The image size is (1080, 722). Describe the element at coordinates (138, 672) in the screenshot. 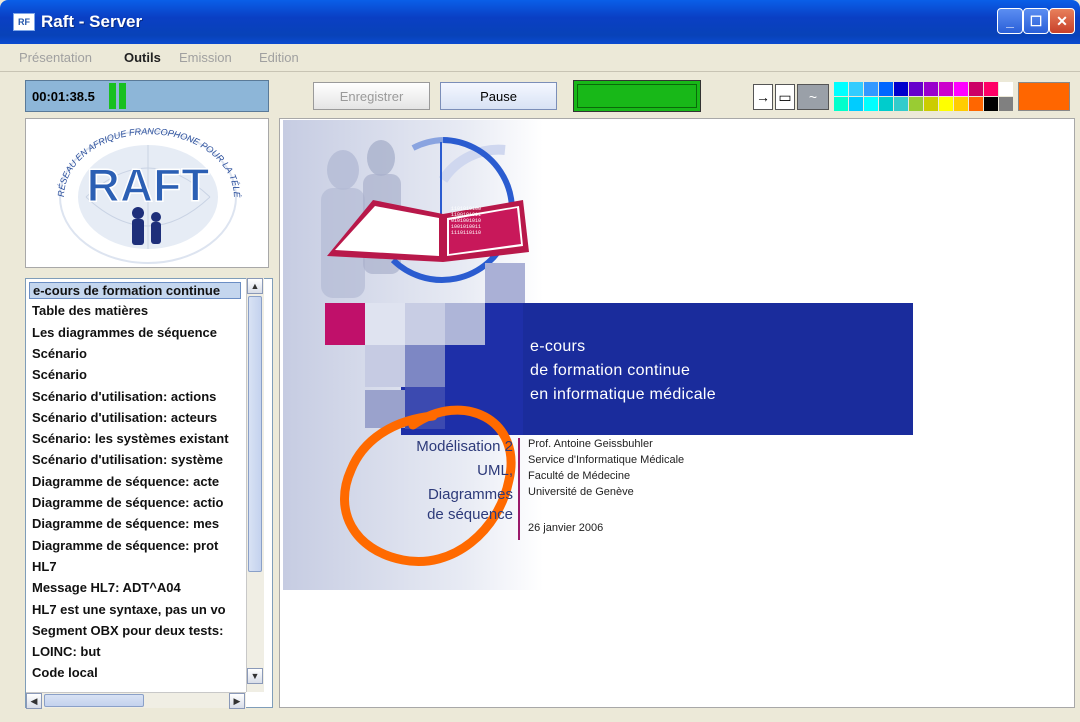

I see `slide-list-item: Code local` at that location.